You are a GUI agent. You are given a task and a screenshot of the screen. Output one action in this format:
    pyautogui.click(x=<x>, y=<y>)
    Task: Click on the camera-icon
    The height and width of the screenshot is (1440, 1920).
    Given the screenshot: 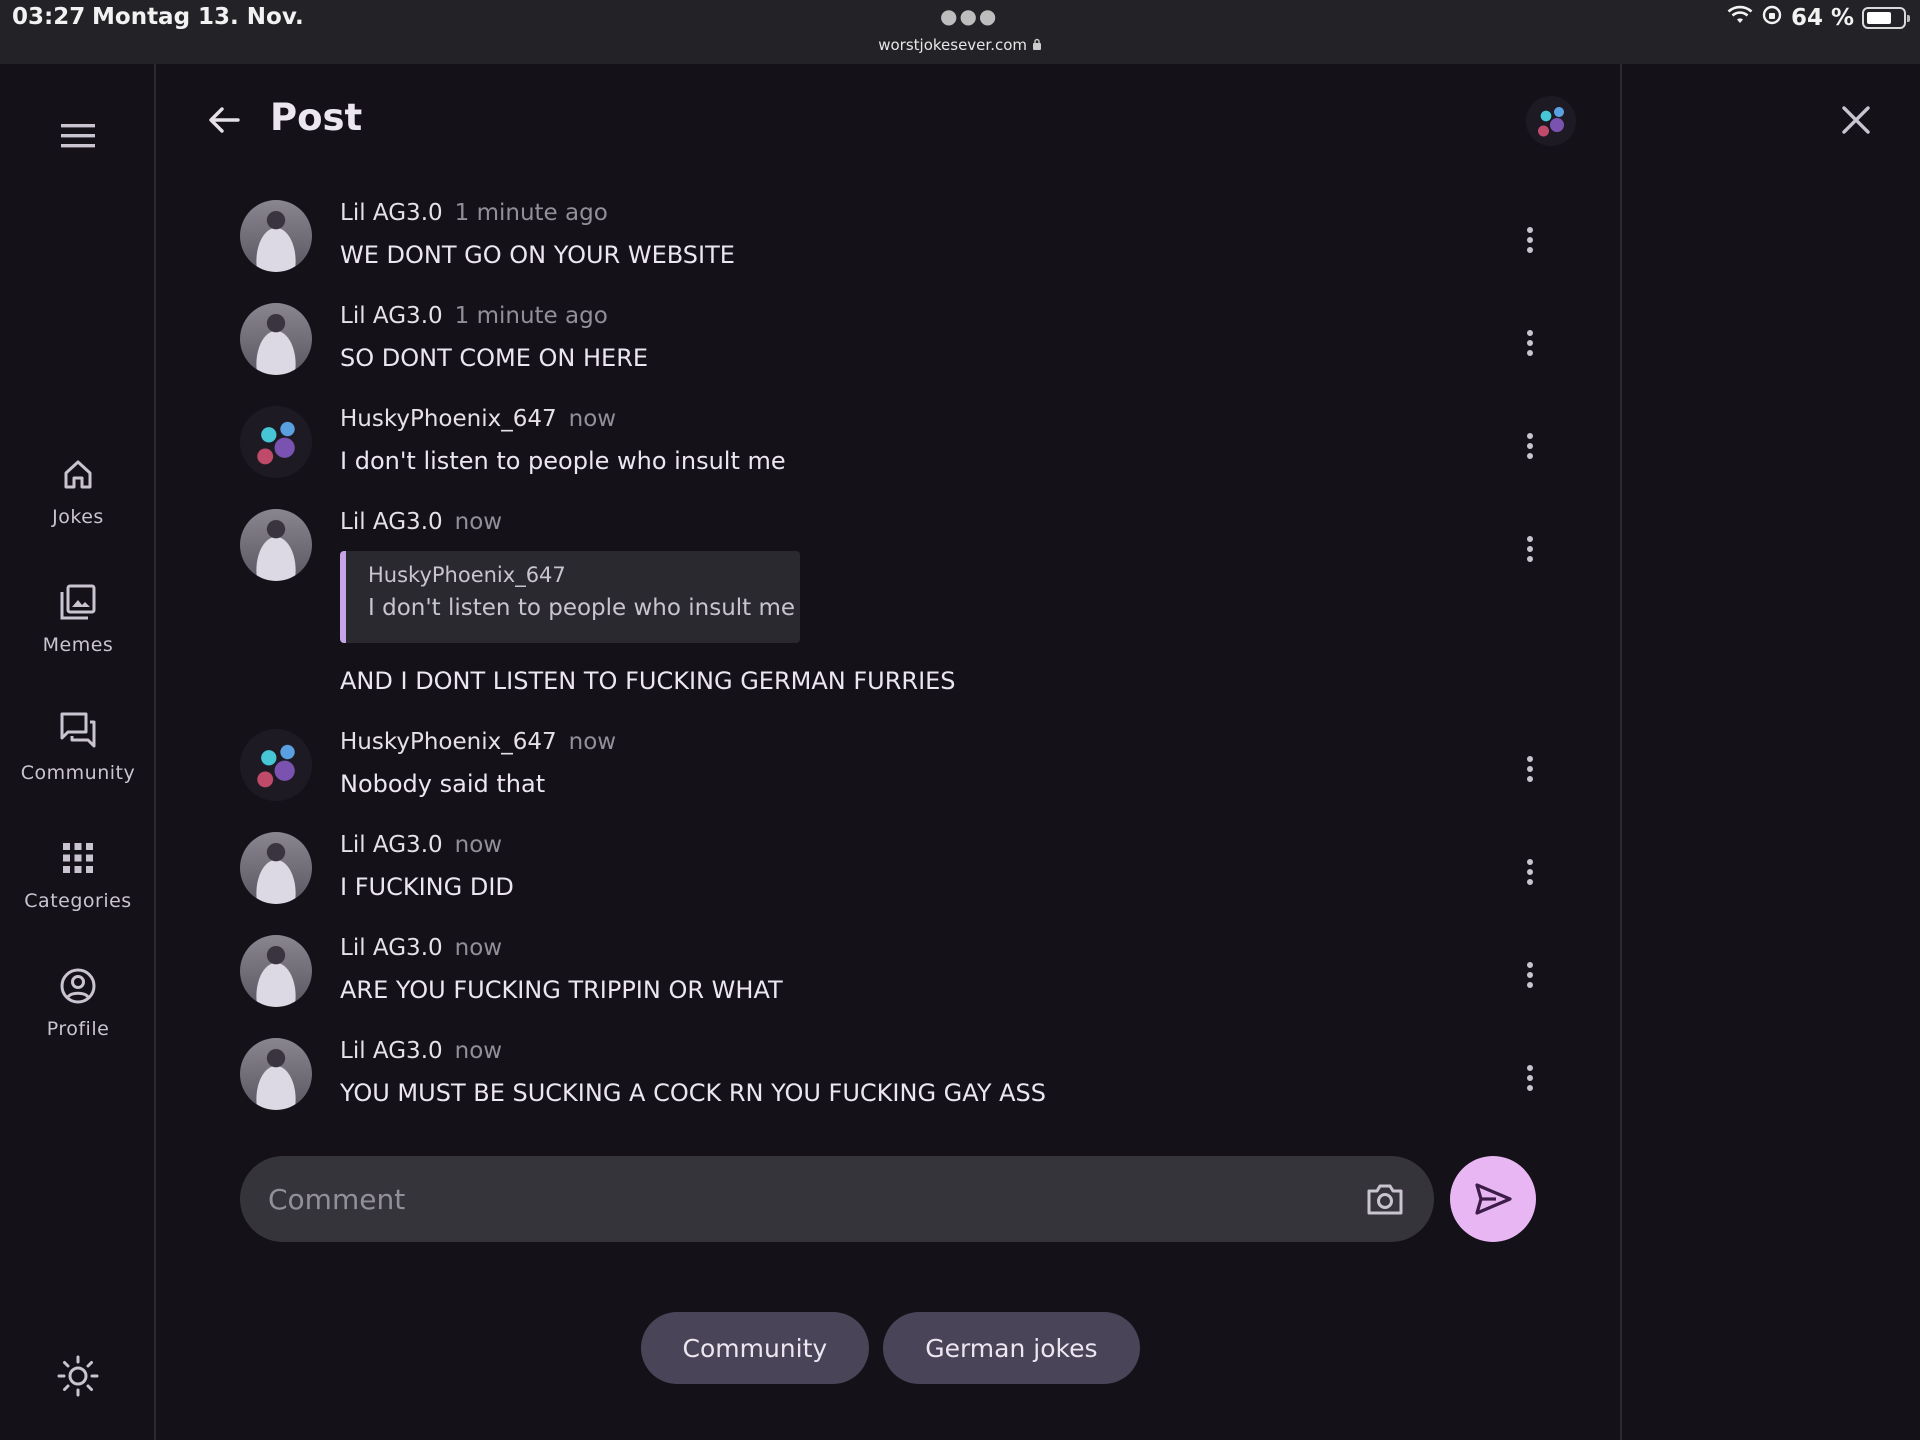 What is the action you would take?
    pyautogui.click(x=1385, y=1199)
    